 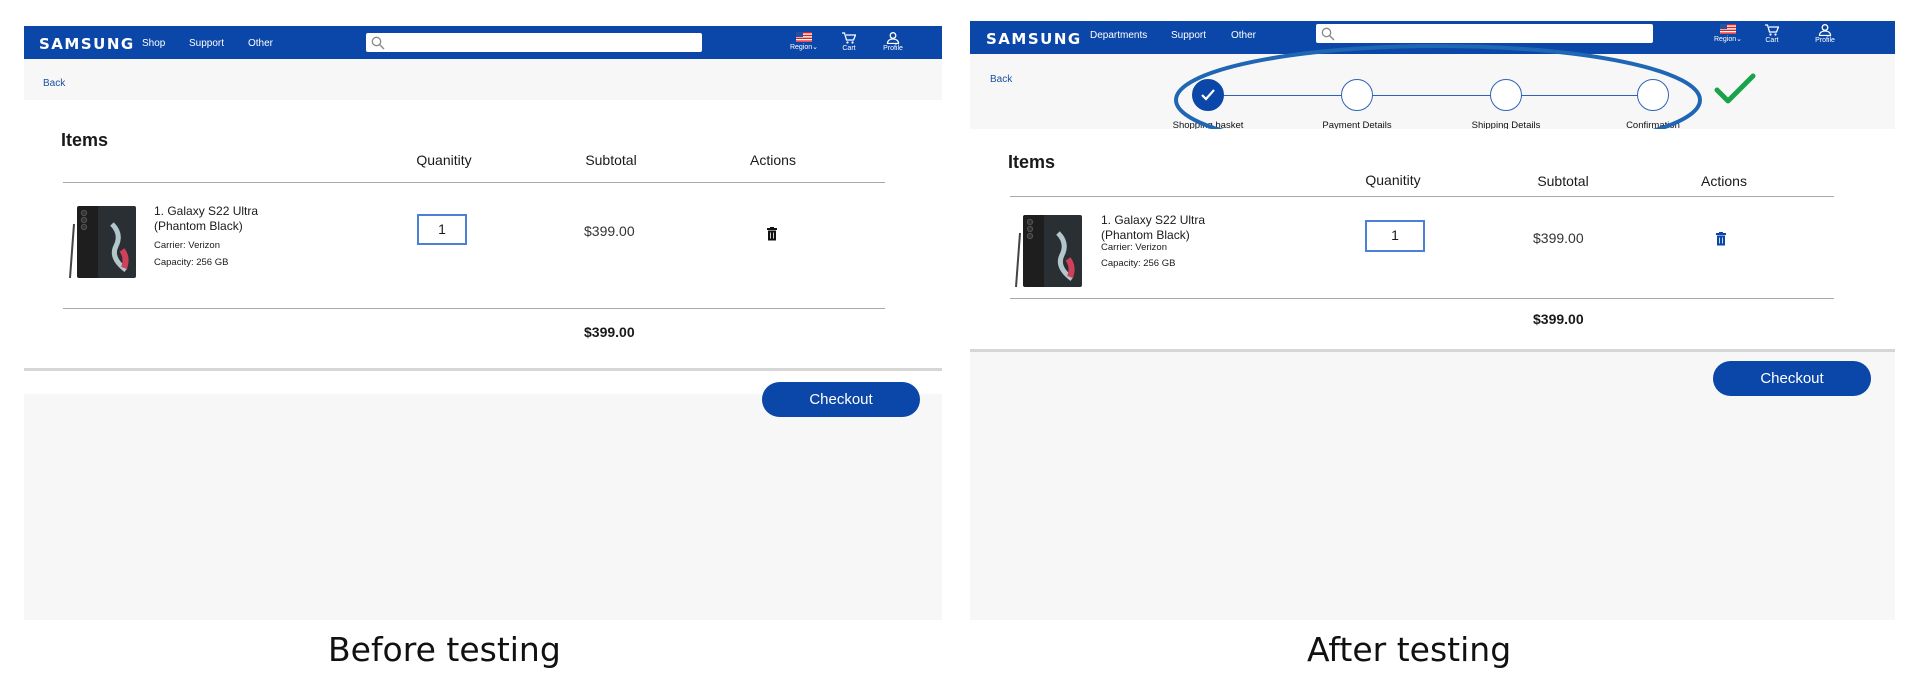 I want to click on product-name: 1. Galaxy S22 Ultra (Phantom Black), so click(x=221, y=219).